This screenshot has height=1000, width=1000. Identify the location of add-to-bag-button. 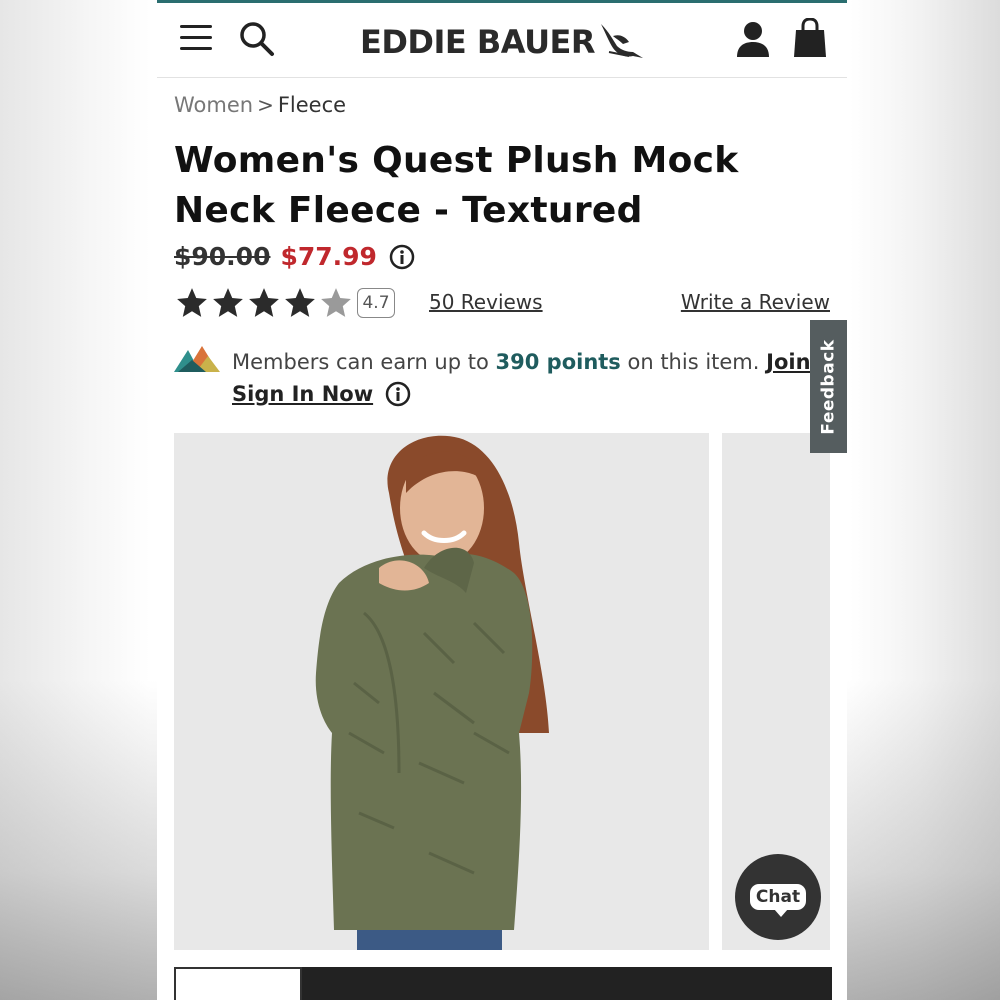
(567, 983).